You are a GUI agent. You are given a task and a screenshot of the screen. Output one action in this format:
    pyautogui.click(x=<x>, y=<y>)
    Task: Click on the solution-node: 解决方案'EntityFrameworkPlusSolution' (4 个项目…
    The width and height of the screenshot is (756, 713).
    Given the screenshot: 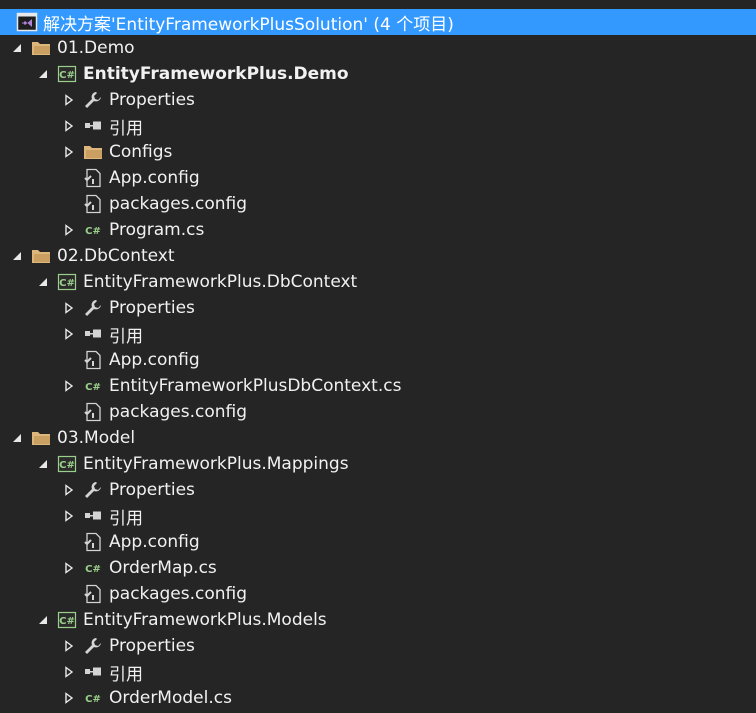 What is the action you would take?
    pyautogui.click(x=378, y=22)
    